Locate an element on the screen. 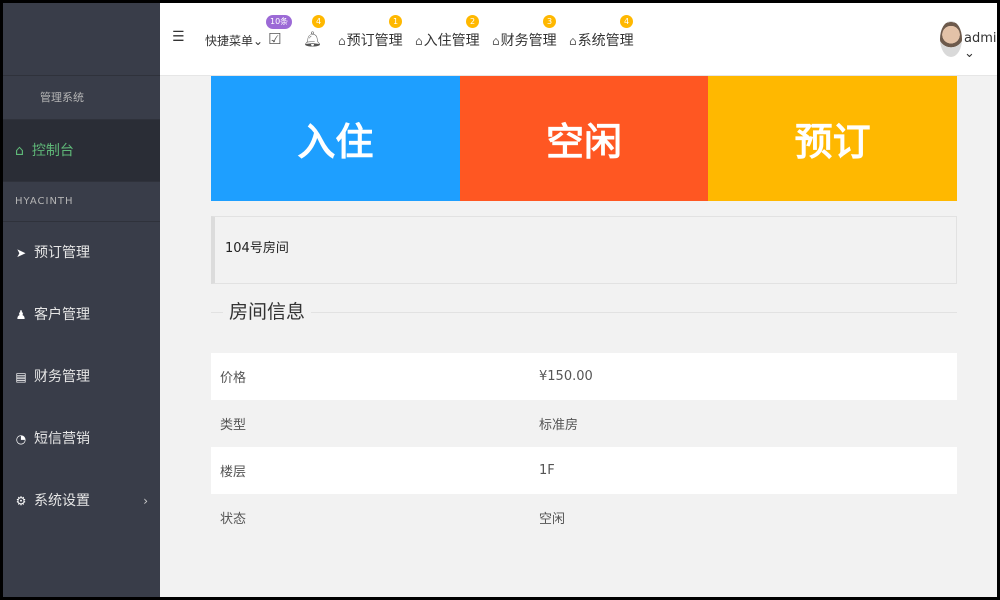  sidebar-item-settings: ⚙ 系统设置 › is located at coordinates (81, 501).